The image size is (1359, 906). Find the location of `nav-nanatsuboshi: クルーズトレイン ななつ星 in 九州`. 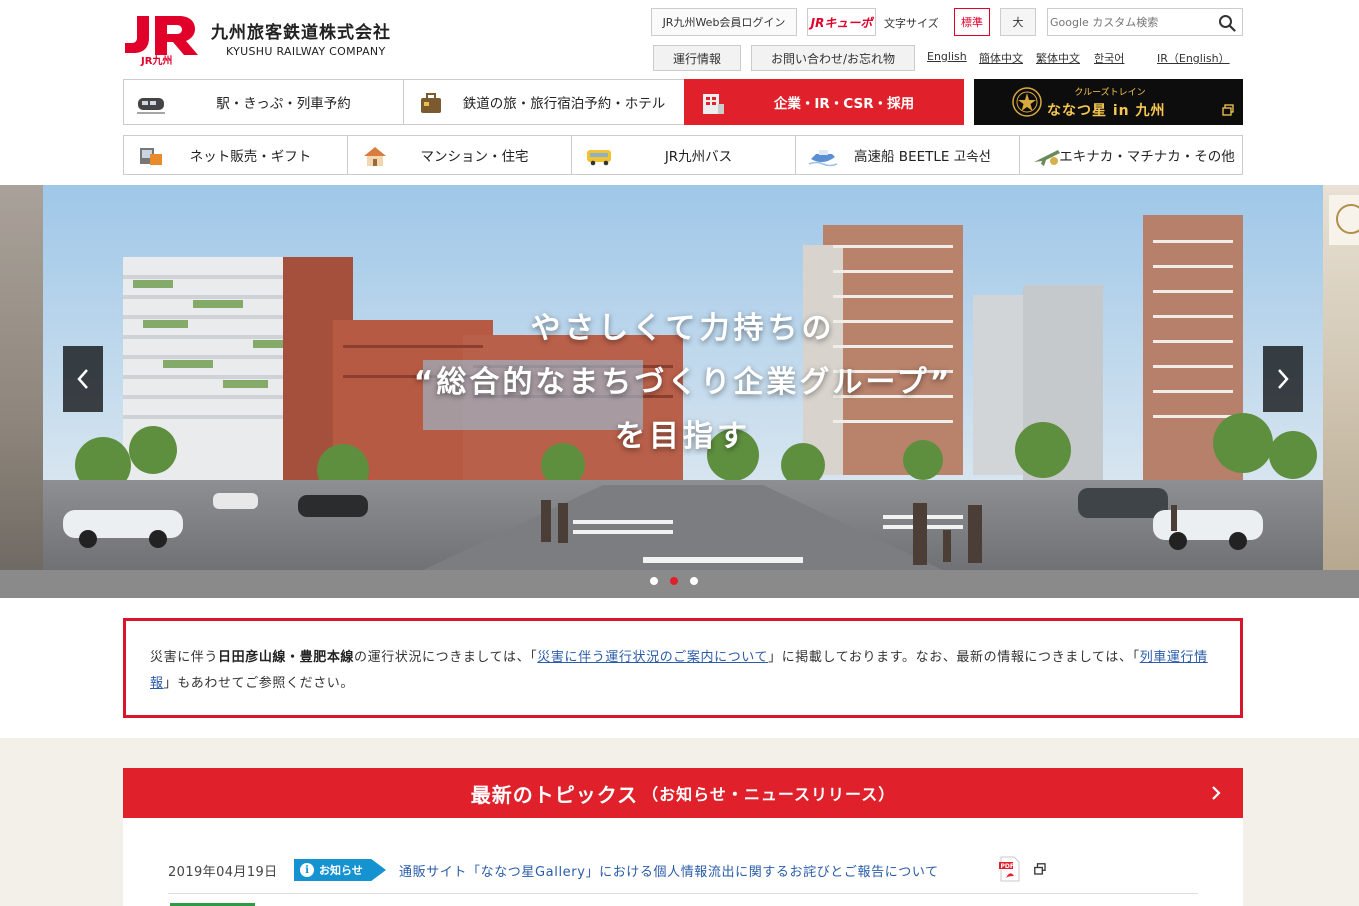

nav-nanatsuboshi: クルーズトレイン ななつ星 in 九州 is located at coordinates (1108, 102).